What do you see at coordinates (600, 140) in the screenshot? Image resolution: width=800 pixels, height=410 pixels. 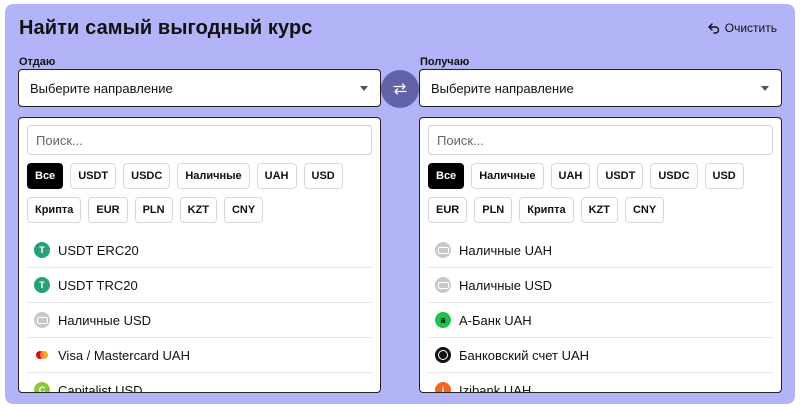 I see `get-search-input` at bounding box center [600, 140].